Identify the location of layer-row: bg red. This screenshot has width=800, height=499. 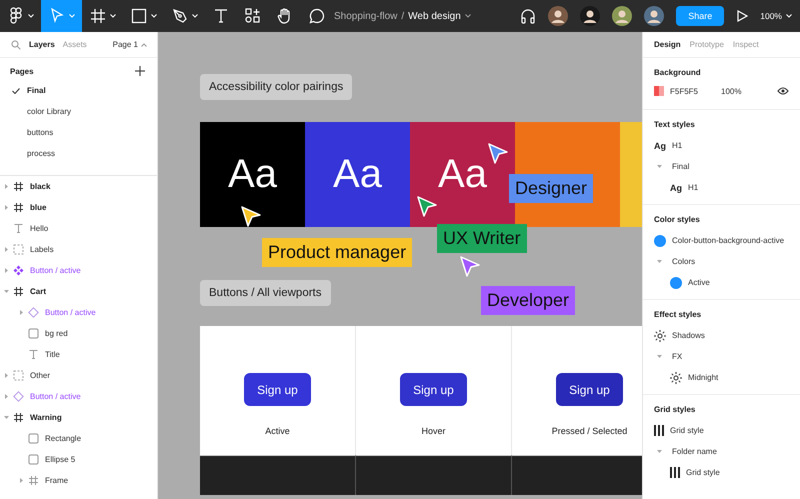
(78, 333).